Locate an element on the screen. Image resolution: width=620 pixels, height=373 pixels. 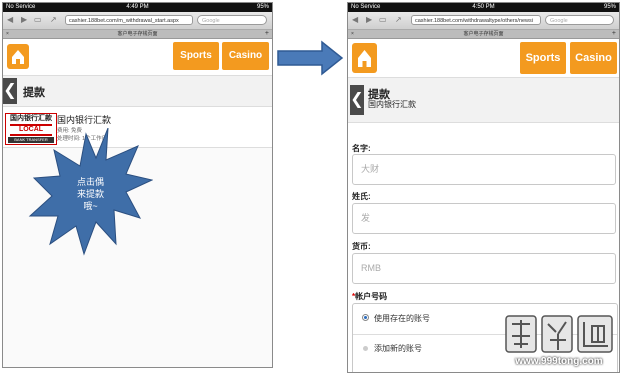
callout-text: 点击偶 来提款 哦~ is located at coordinates (90, 194).